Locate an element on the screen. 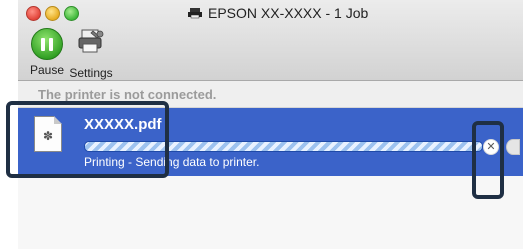 The height and width of the screenshot is (249, 523). job-action-button is located at coordinates (513, 147).